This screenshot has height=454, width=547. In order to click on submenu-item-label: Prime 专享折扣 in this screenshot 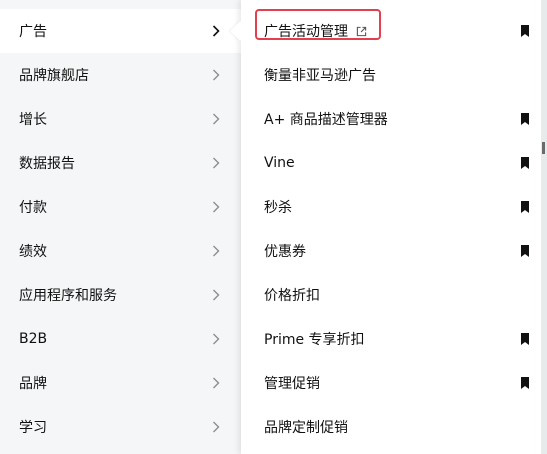, I will do `click(314, 340)`.